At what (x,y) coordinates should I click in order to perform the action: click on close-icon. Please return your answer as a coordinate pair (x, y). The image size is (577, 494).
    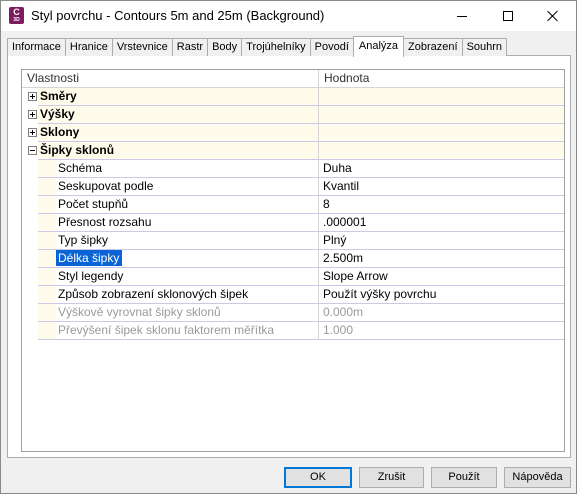
    Looking at the image, I should click on (553, 16).